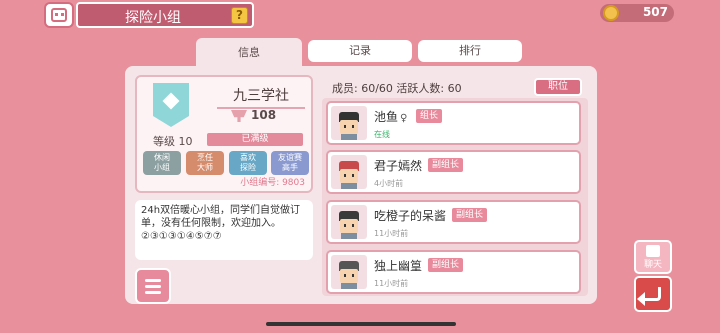 The height and width of the screenshot is (333, 720). Describe the element at coordinates (249, 53) in the screenshot. I see `tab-info: 信息` at that location.